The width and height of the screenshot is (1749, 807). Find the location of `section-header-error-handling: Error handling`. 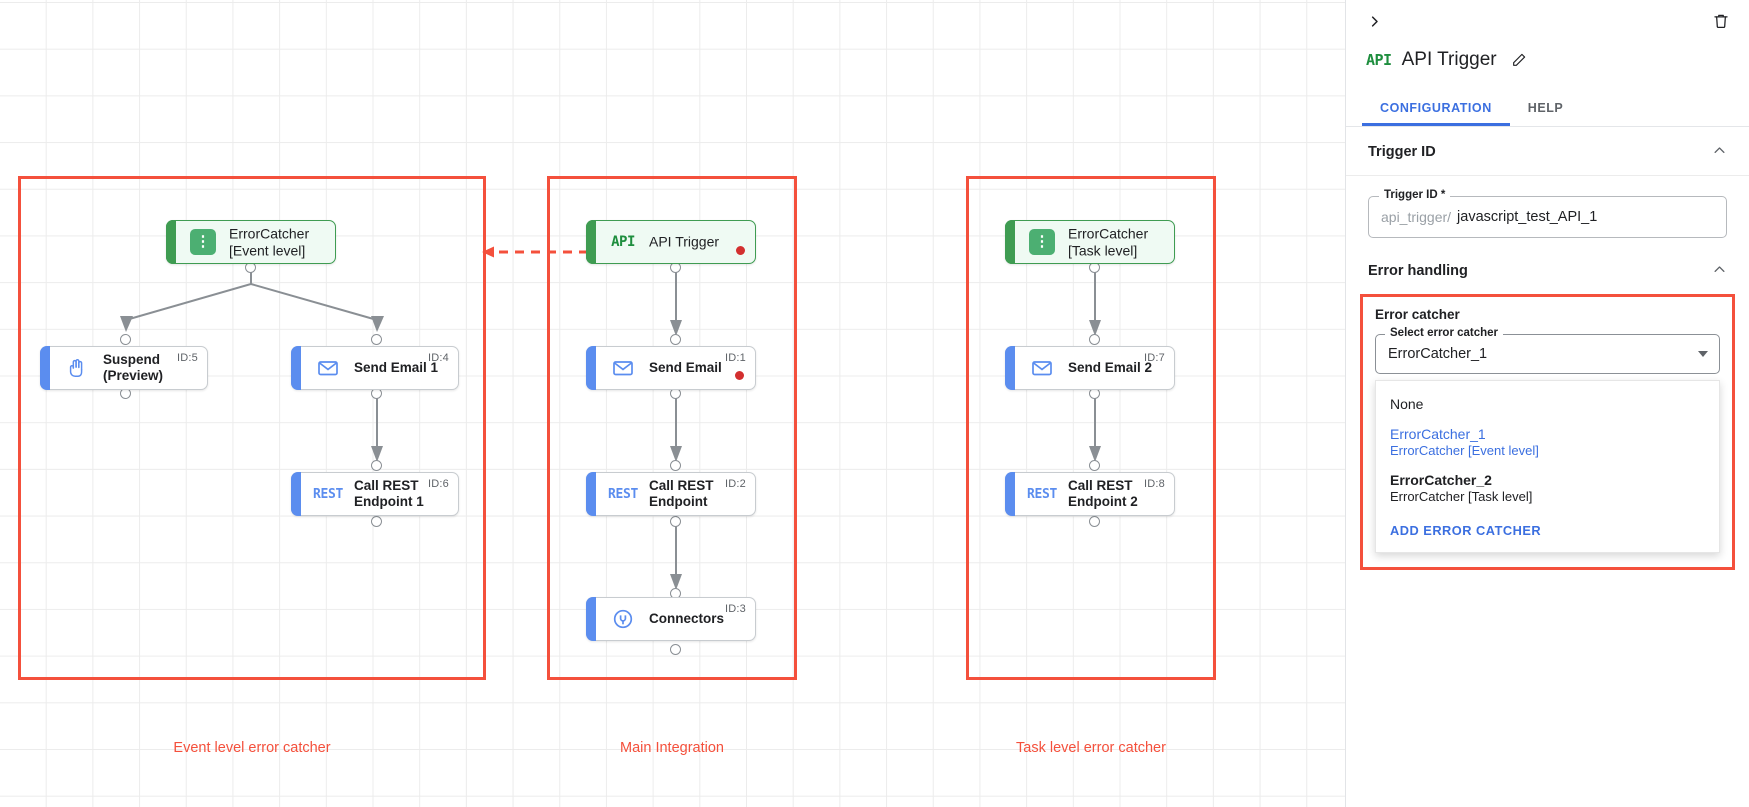

section-header-error-handling: Error handling is located at coordinates (1547, 272).